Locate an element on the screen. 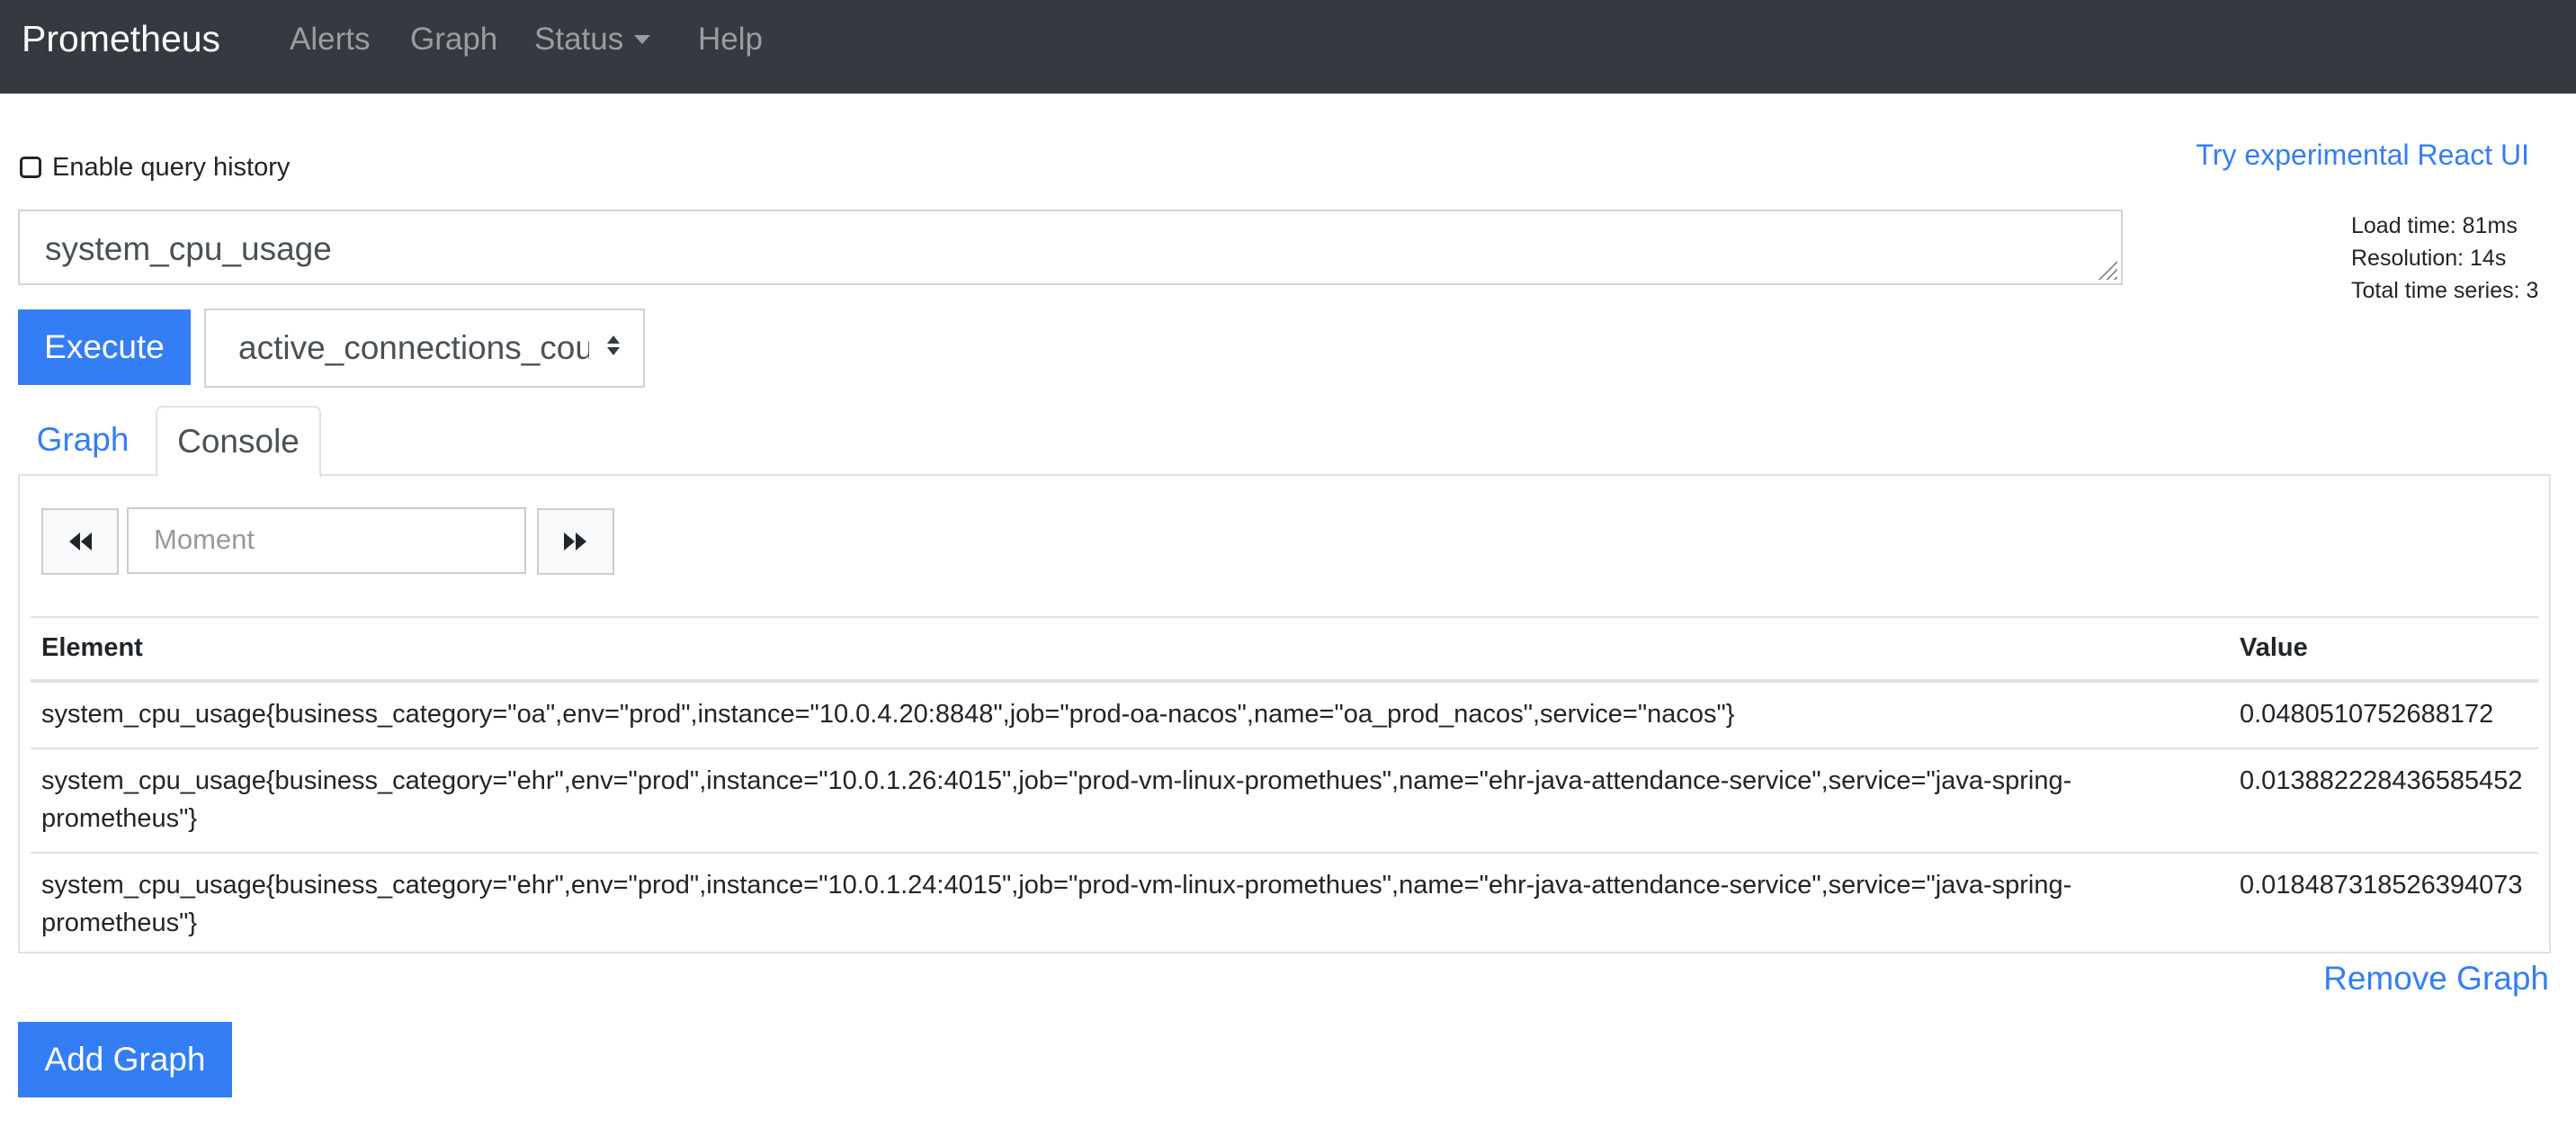 The height and width of the screenshot is (1128, 2576). column-header-value: Value is located at coordinates (2383, 649).